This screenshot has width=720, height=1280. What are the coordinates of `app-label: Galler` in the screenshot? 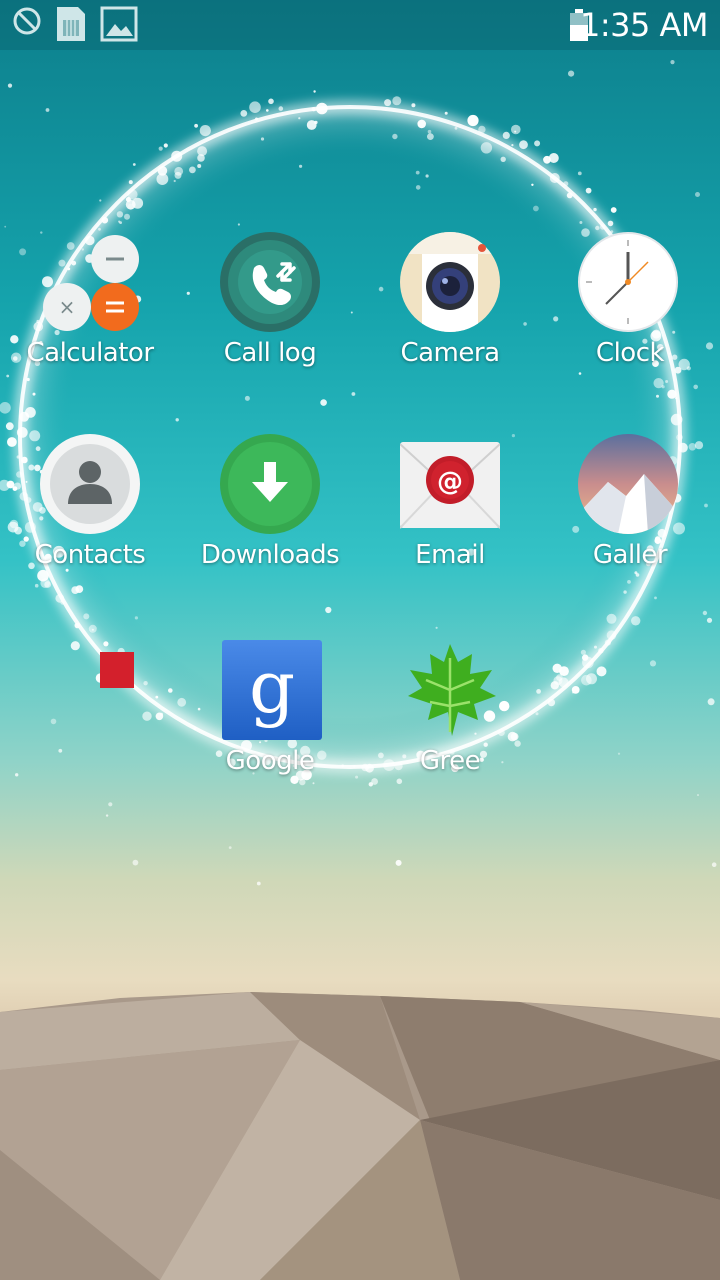 It's located at (630, 555).